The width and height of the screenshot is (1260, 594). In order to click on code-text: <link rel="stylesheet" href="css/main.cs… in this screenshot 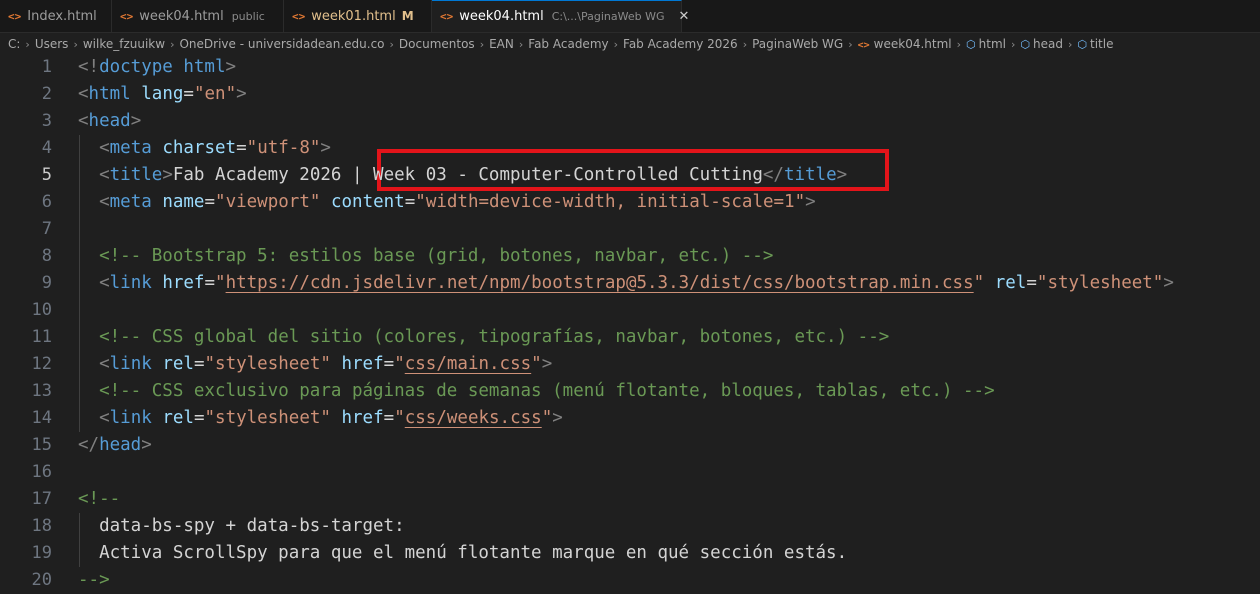, I will do `click(326, 364)`.